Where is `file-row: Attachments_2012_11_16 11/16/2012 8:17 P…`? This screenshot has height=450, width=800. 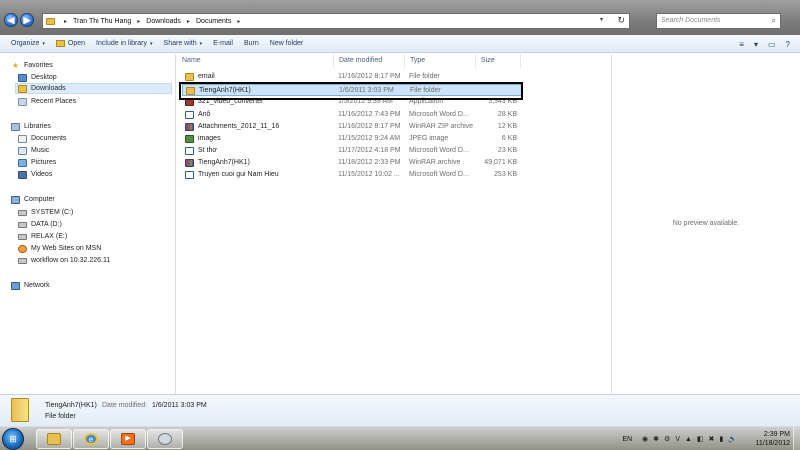
file-row: Attachments_2012_11_16 11/16/2012 8:17 P… is located at coordinates (352, 127).